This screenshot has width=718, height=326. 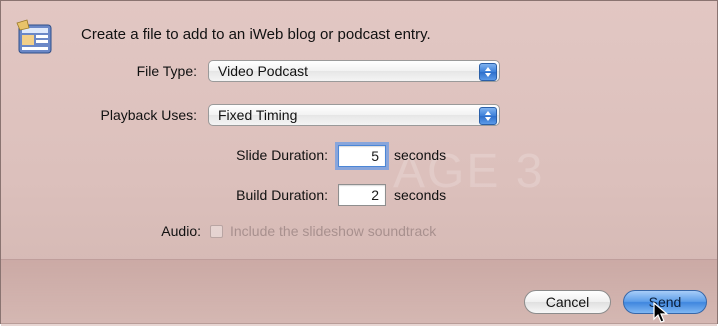 What do you see at coordinates (258, 115) in the screenshot?
I see `playback-uses-value: Fixed Timing` at bounding box center [258, 115].